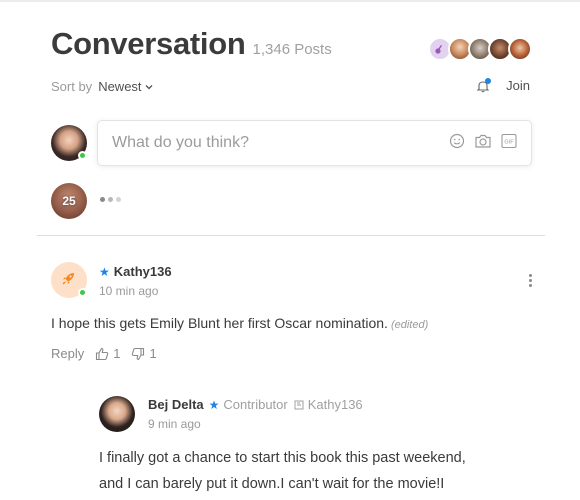 This screenshot has height=500, width=580. I want to click on reply-button: Reply, so click(67, 353).